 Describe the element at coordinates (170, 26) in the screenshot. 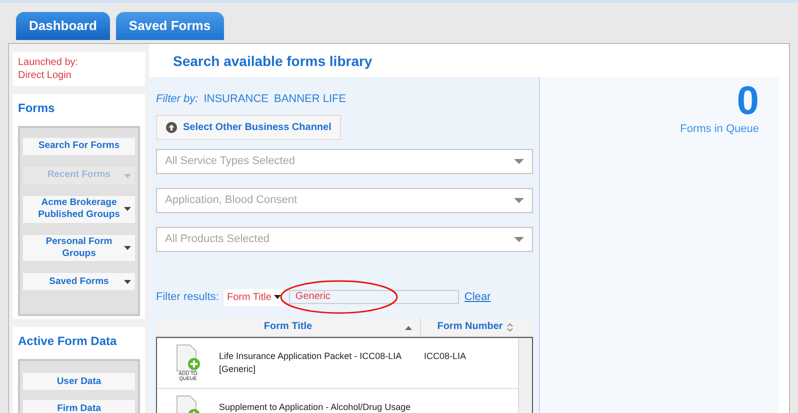

I see `tab: Saved Forms` at that location.